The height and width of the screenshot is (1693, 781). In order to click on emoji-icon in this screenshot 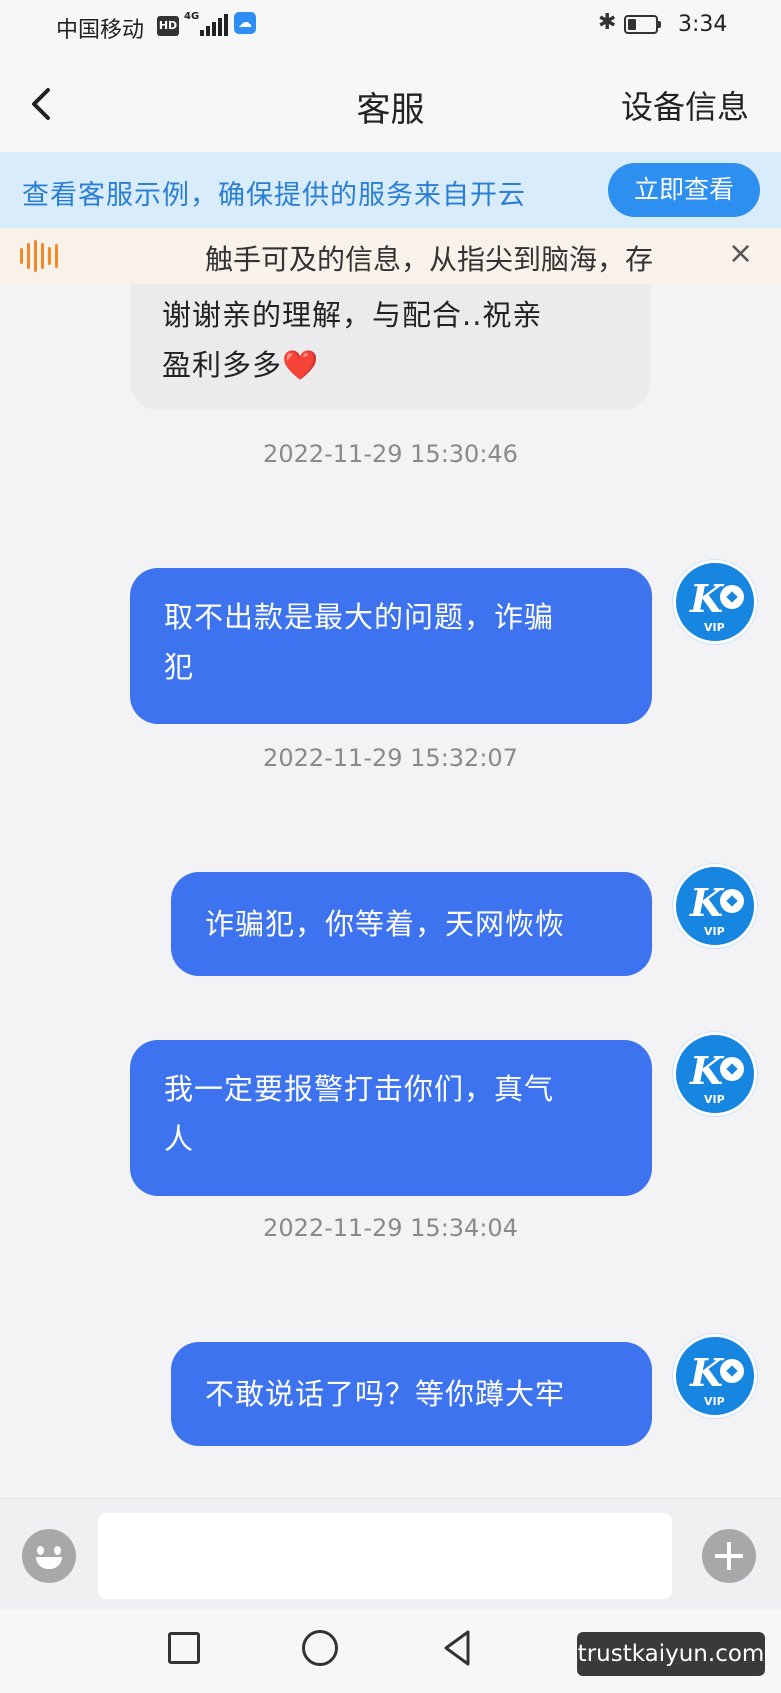, I will do `click(49, 1556)`.